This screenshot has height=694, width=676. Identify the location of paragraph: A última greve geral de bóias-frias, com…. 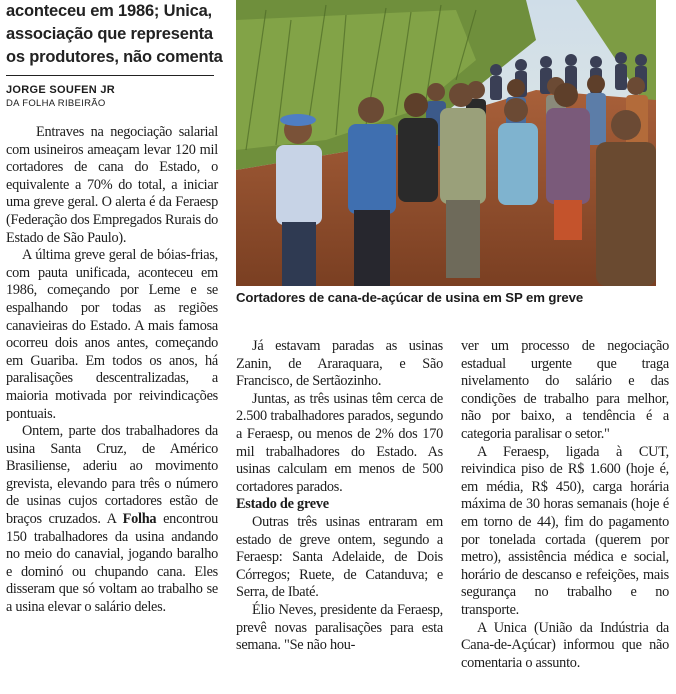
(112, 334).